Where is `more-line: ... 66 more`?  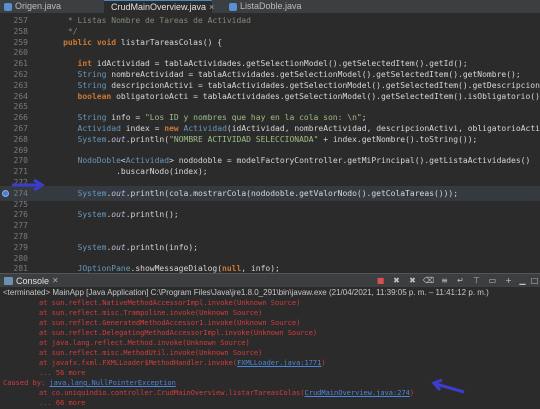
more-line: ... 66 more is located at coordinates (62, 403).